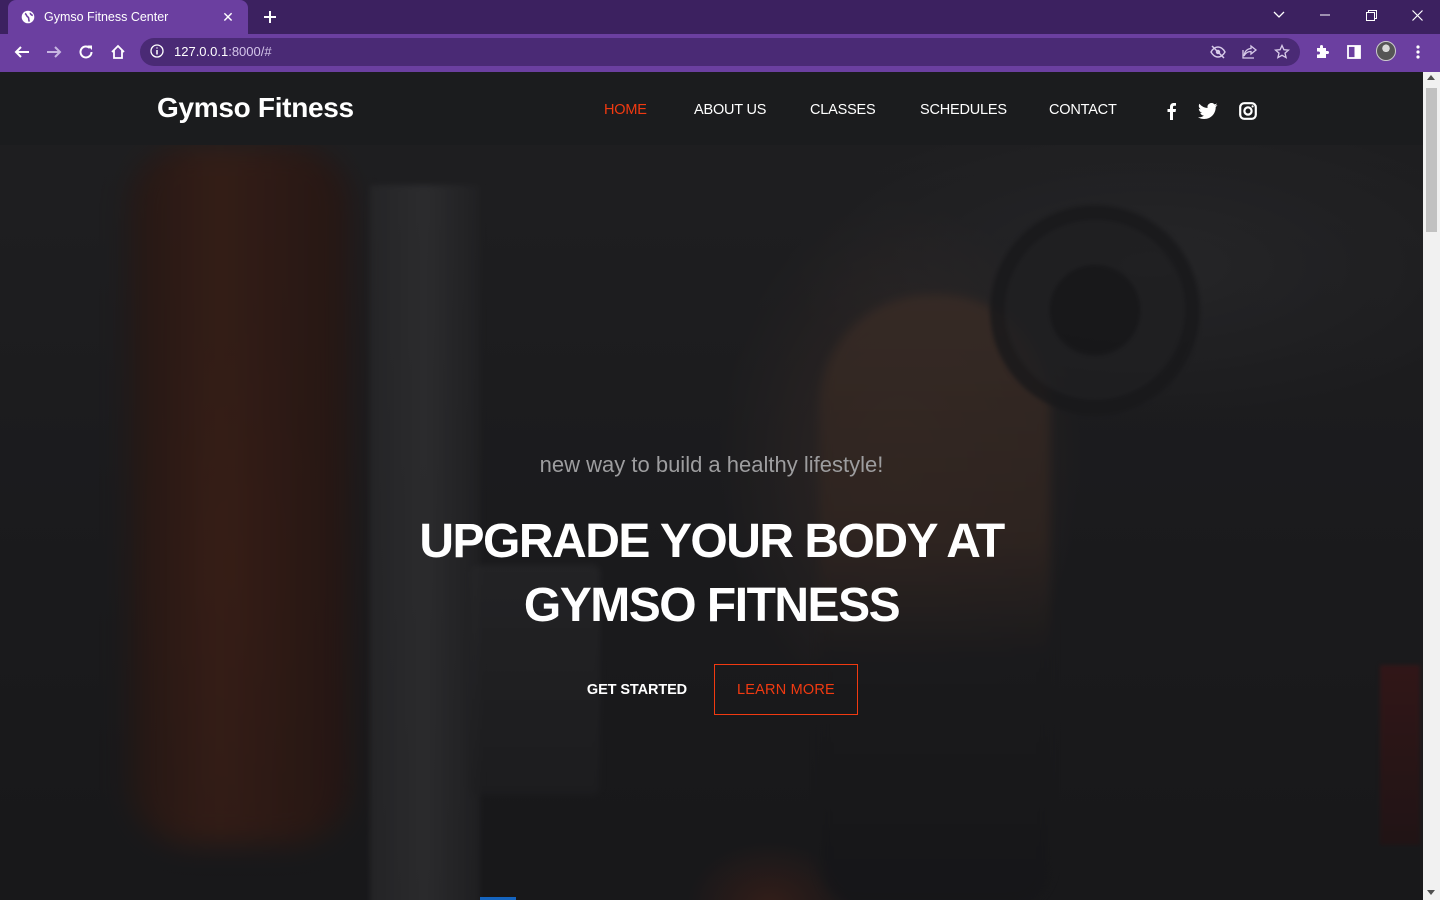 Image resolution: width=1440 pixels, height=900 pixels. I want to click on url-host: 127.0.0.1, so click(201, 51).